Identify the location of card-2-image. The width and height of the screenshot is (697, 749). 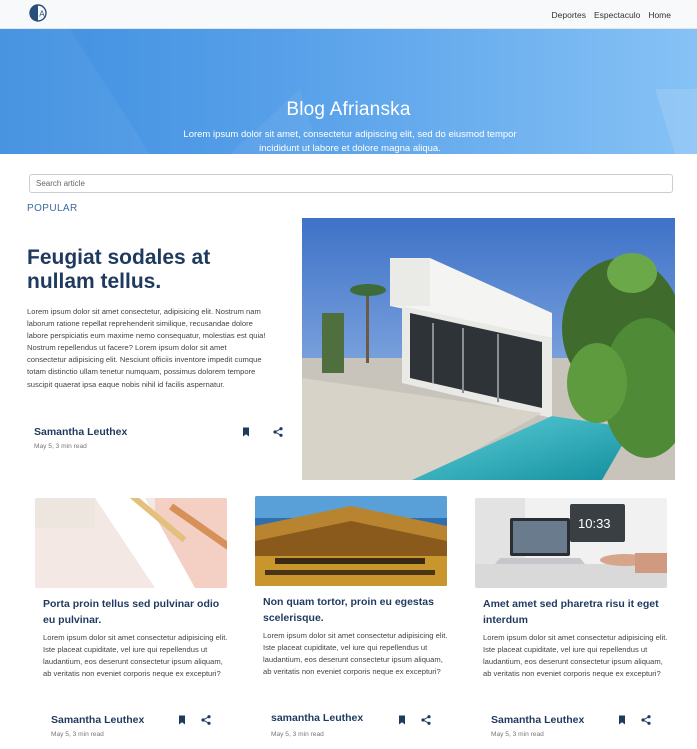
(351, 541).